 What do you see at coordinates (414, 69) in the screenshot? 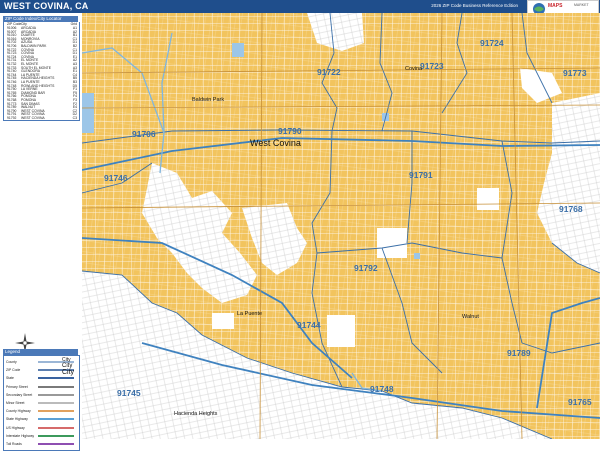
I see `city-label: Covina` at bounding box center [414, 69].